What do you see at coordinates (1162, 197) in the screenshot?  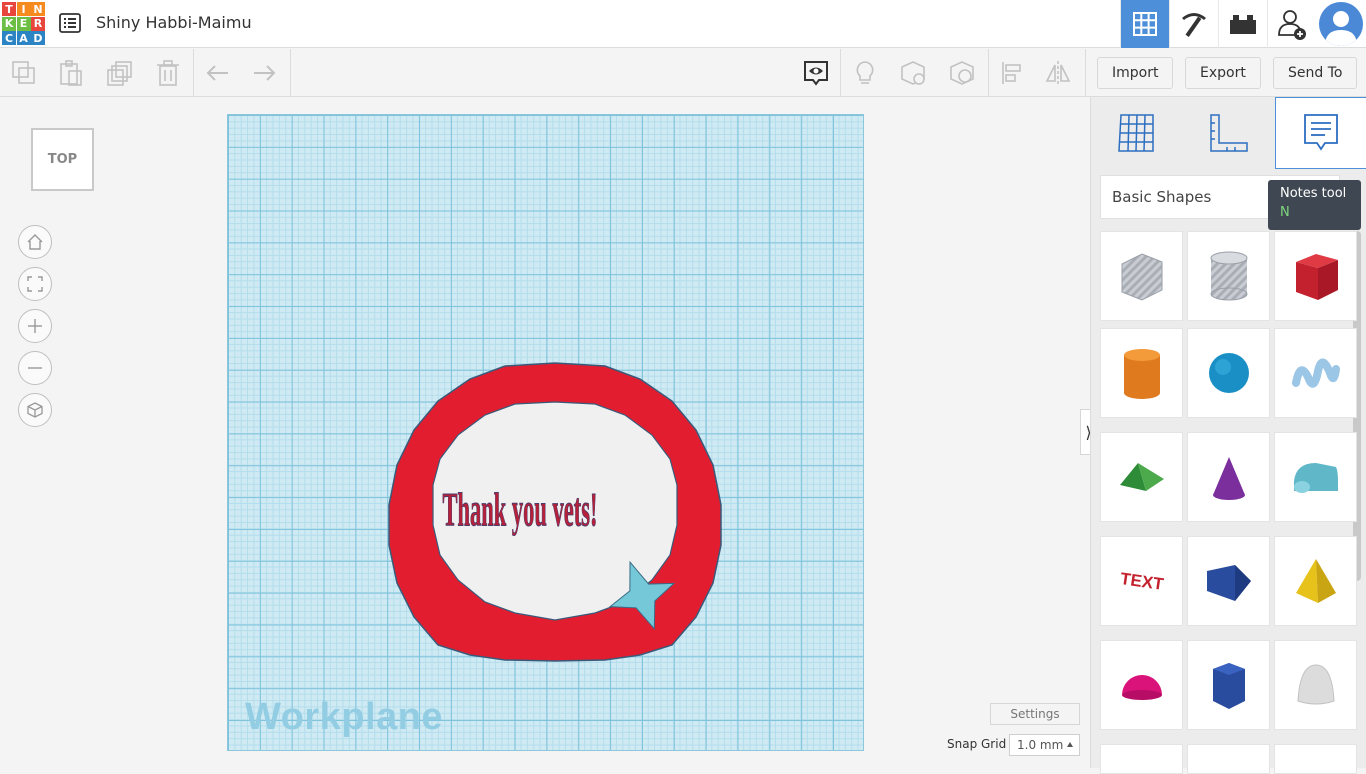 I see `shape-category-label: Basic Shapes` at bounding box center [1162, 197].